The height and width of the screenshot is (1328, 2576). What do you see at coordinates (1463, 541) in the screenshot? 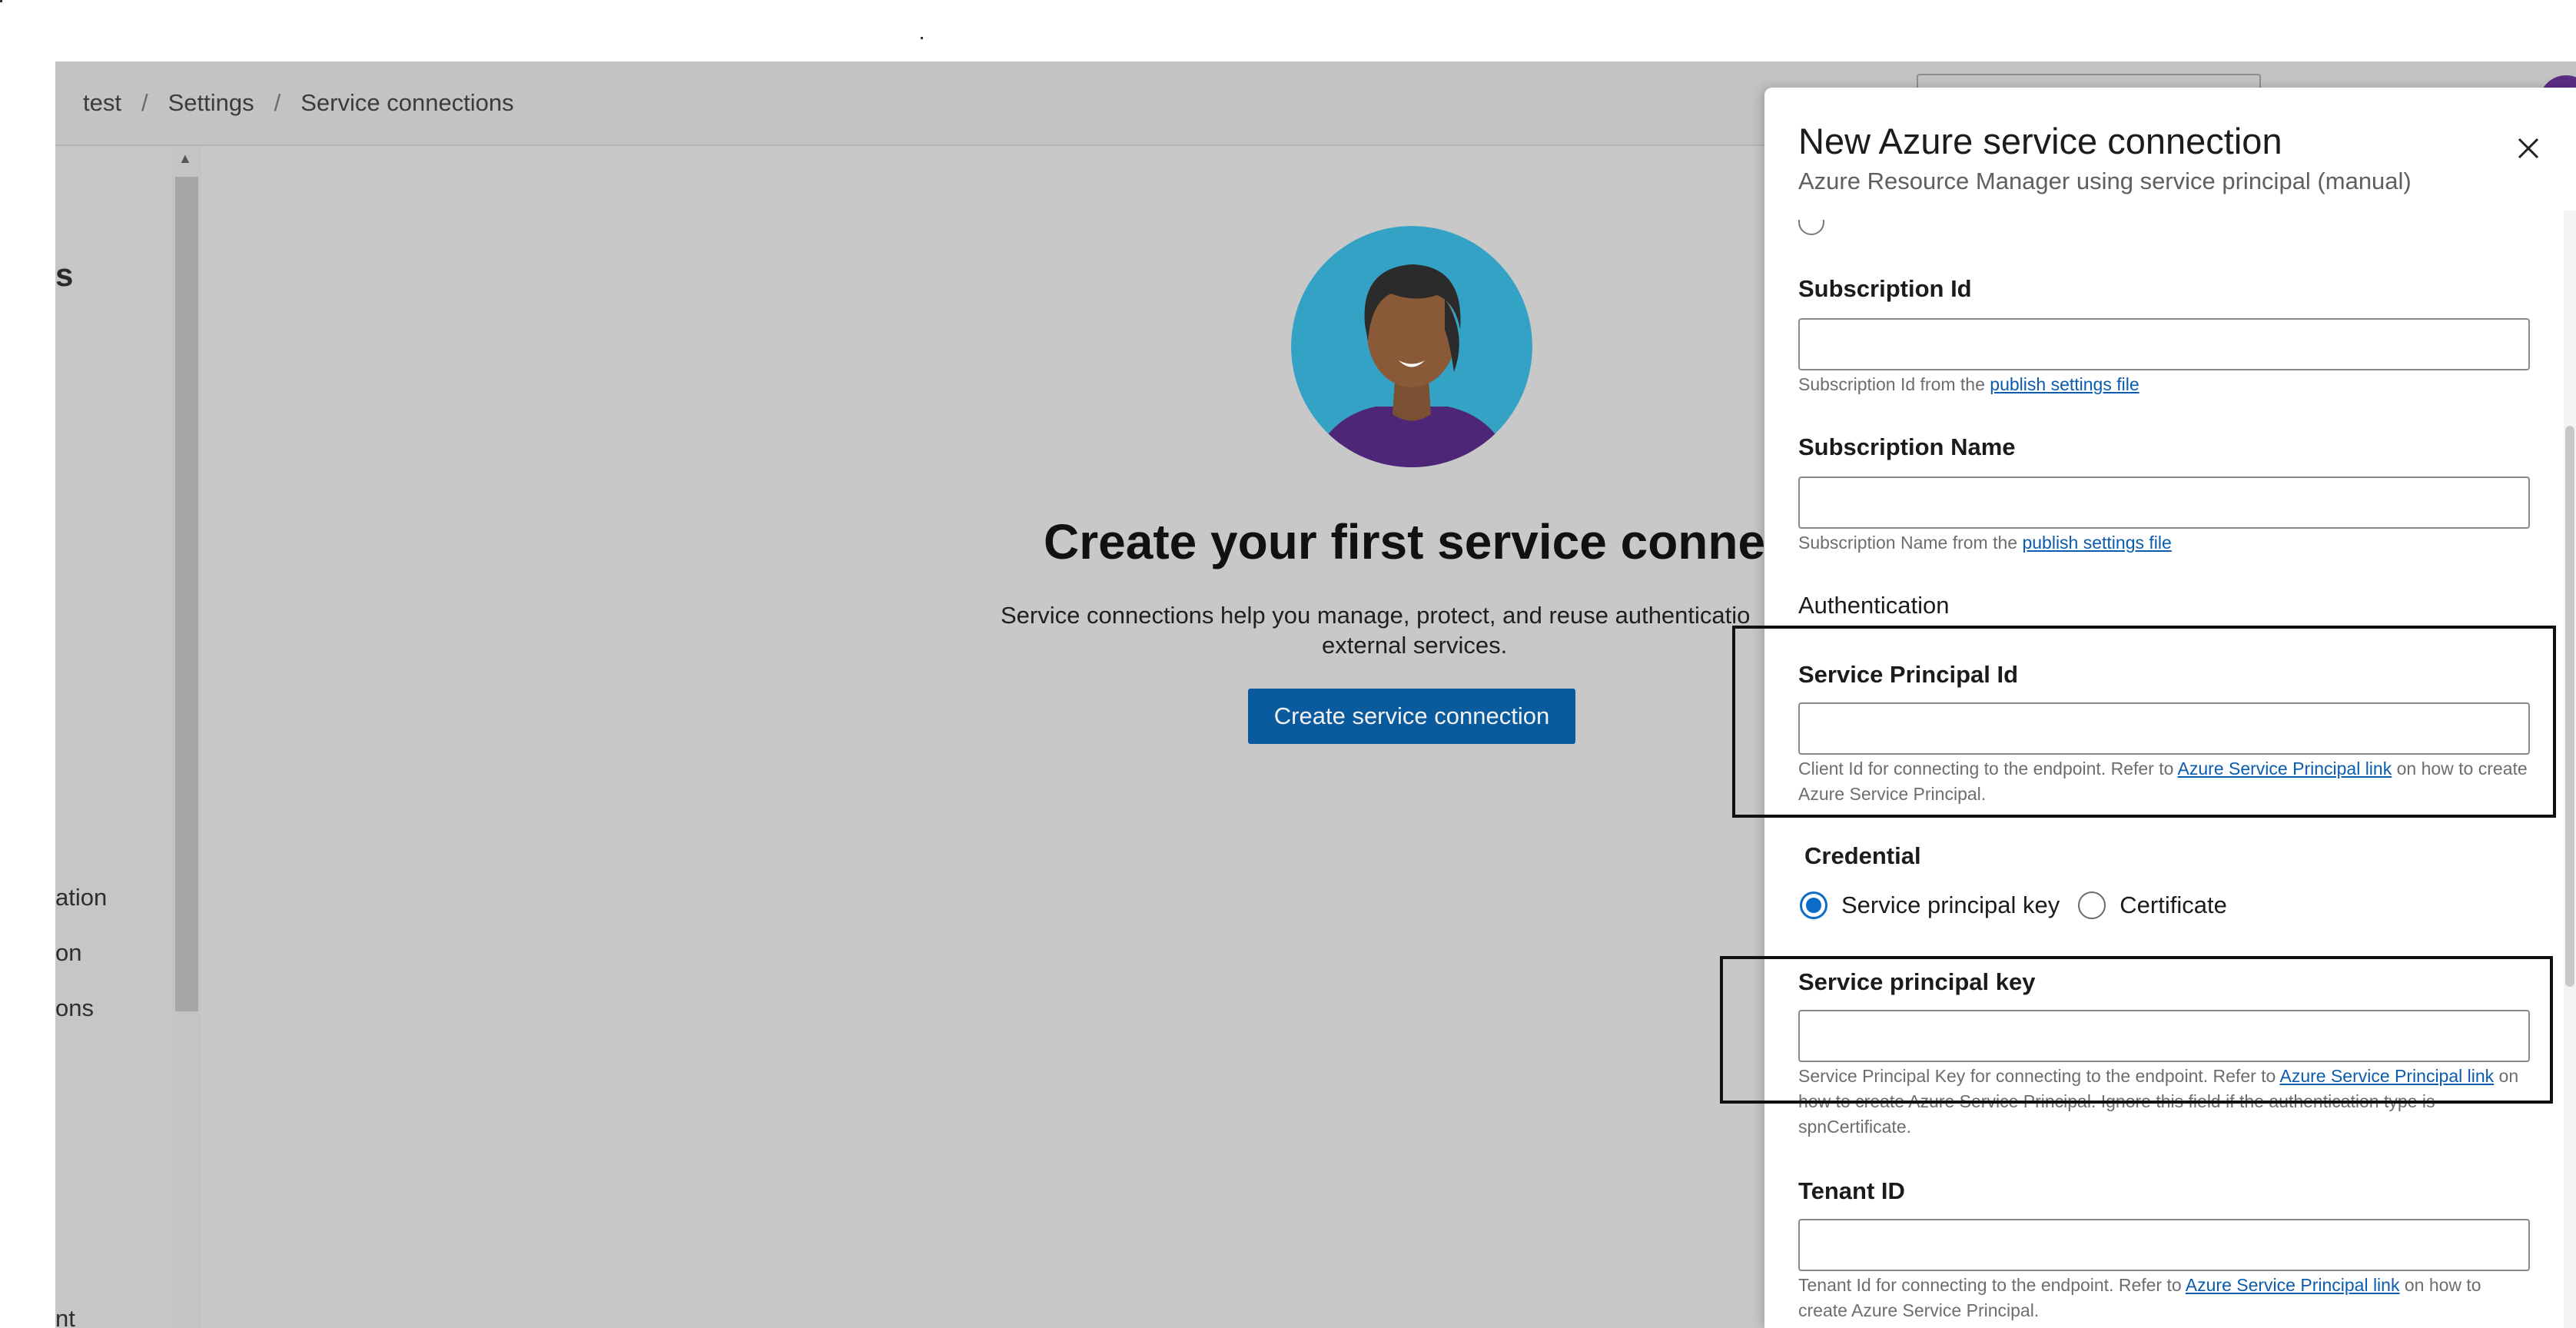
I see `empty-state-title: Create your first service connection` at bounding box center [1463, 541].